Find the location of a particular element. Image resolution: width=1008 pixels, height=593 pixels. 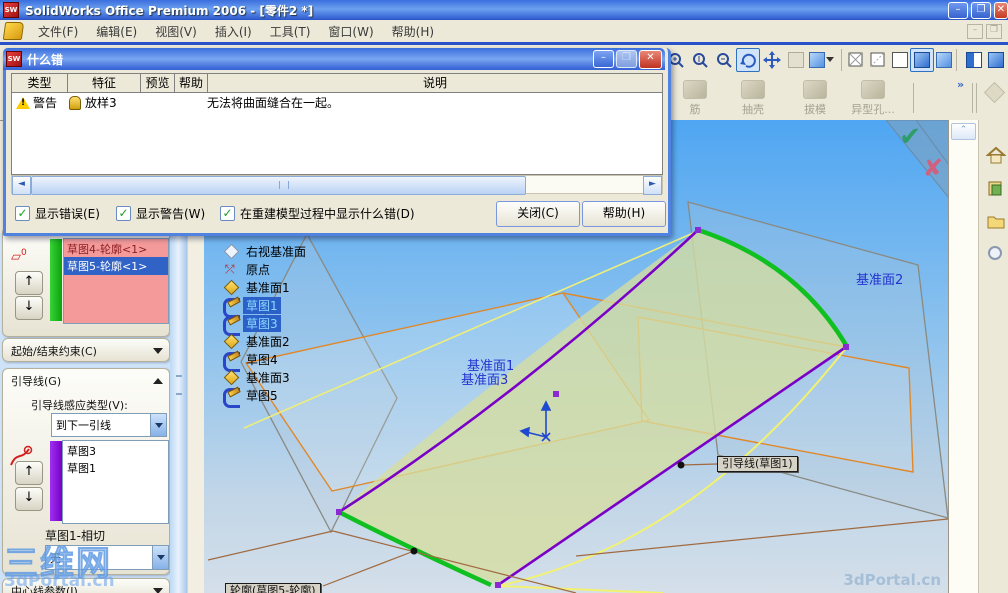

search-circle-icon is located at coordinates (996, 254).